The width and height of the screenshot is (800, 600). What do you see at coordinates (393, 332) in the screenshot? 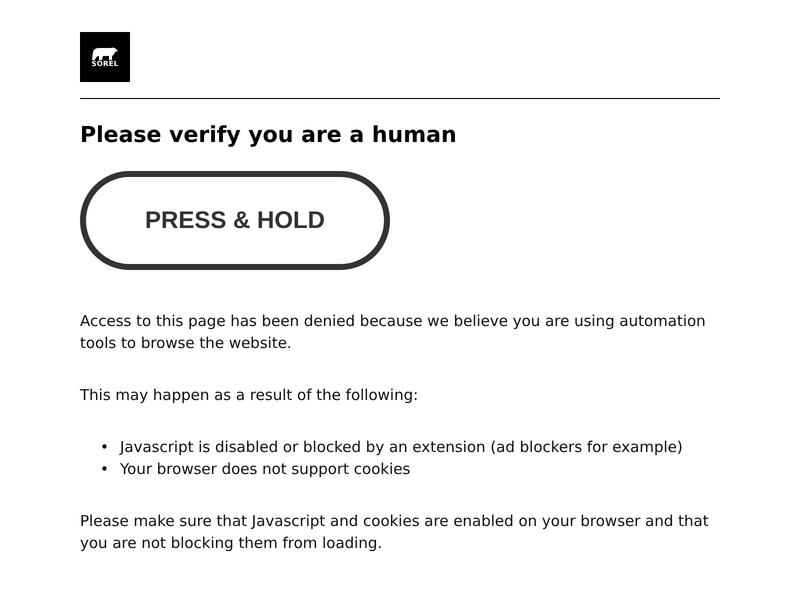
I see `denial-message: Access to this page has been denied because we believe you are using automation tools to browse the website.` at bounding box center [393, 332].